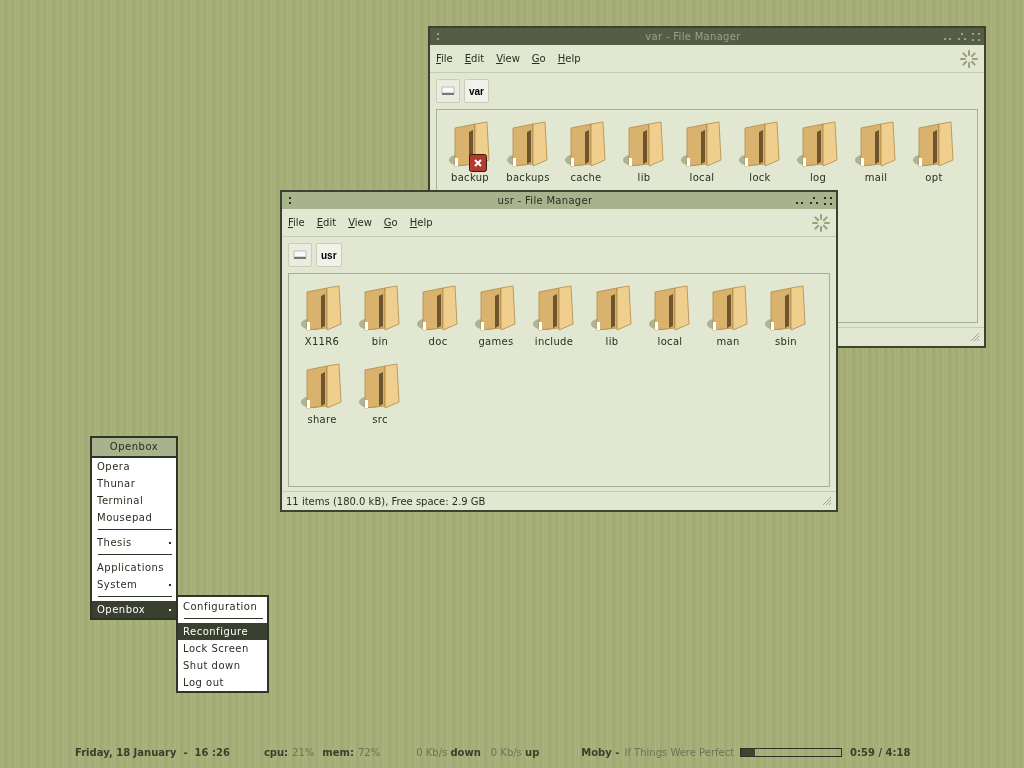  I want to click on menu-entry: Log out, so click(222, 682).